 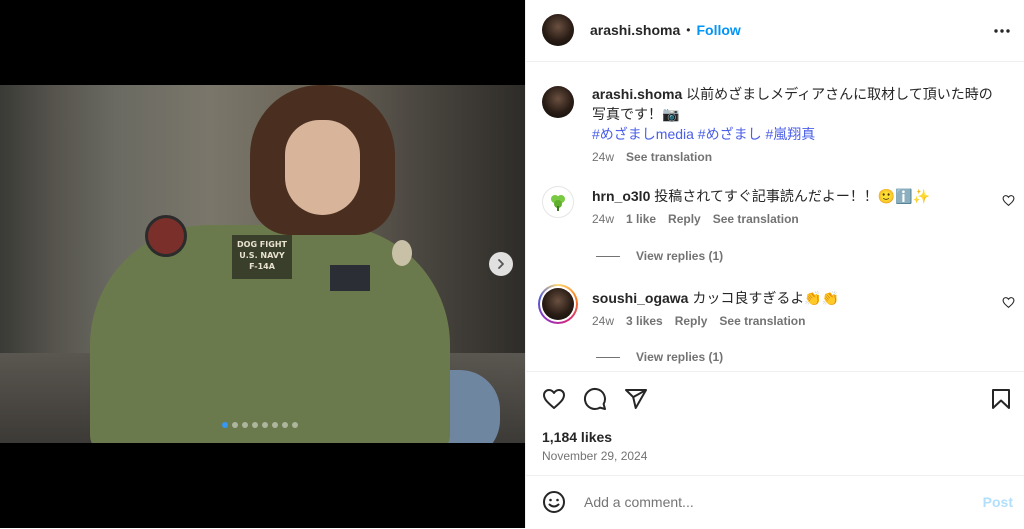 I want to click on post-actions: 1,184 likes November 29, 2024, so click(x=775, y=423).